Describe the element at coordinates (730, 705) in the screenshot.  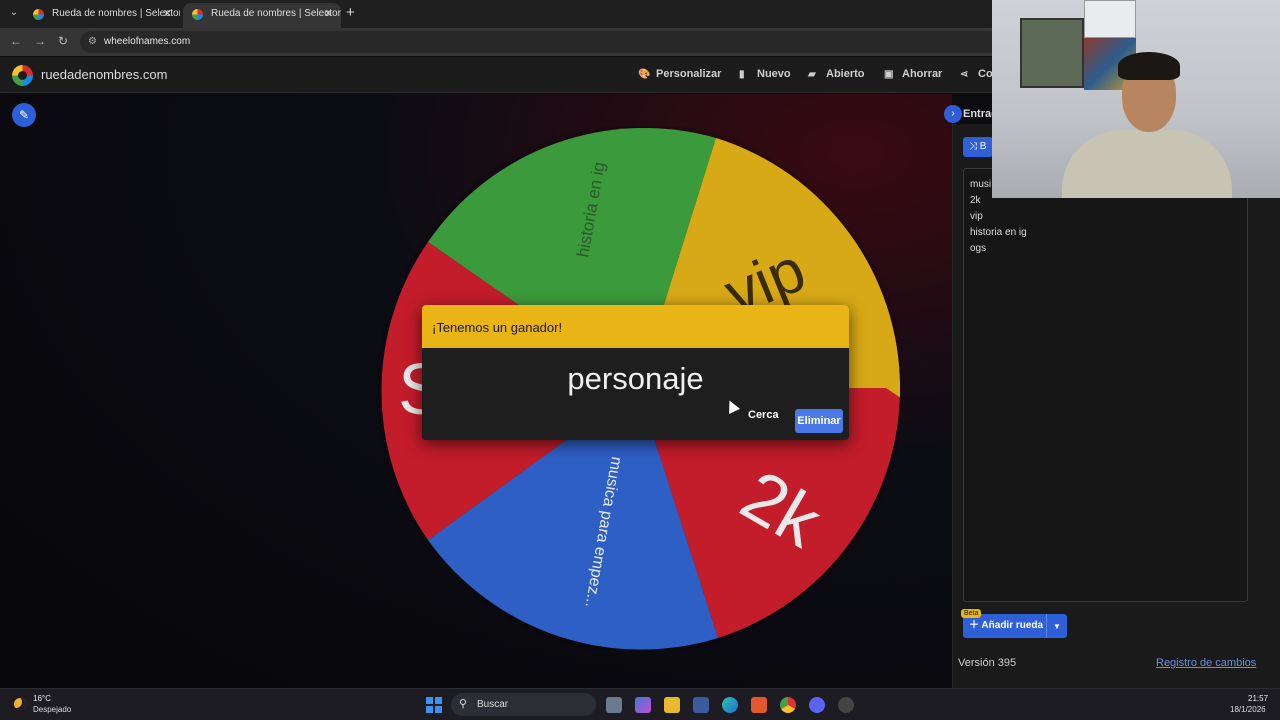
I see `edge-icon` at that location.